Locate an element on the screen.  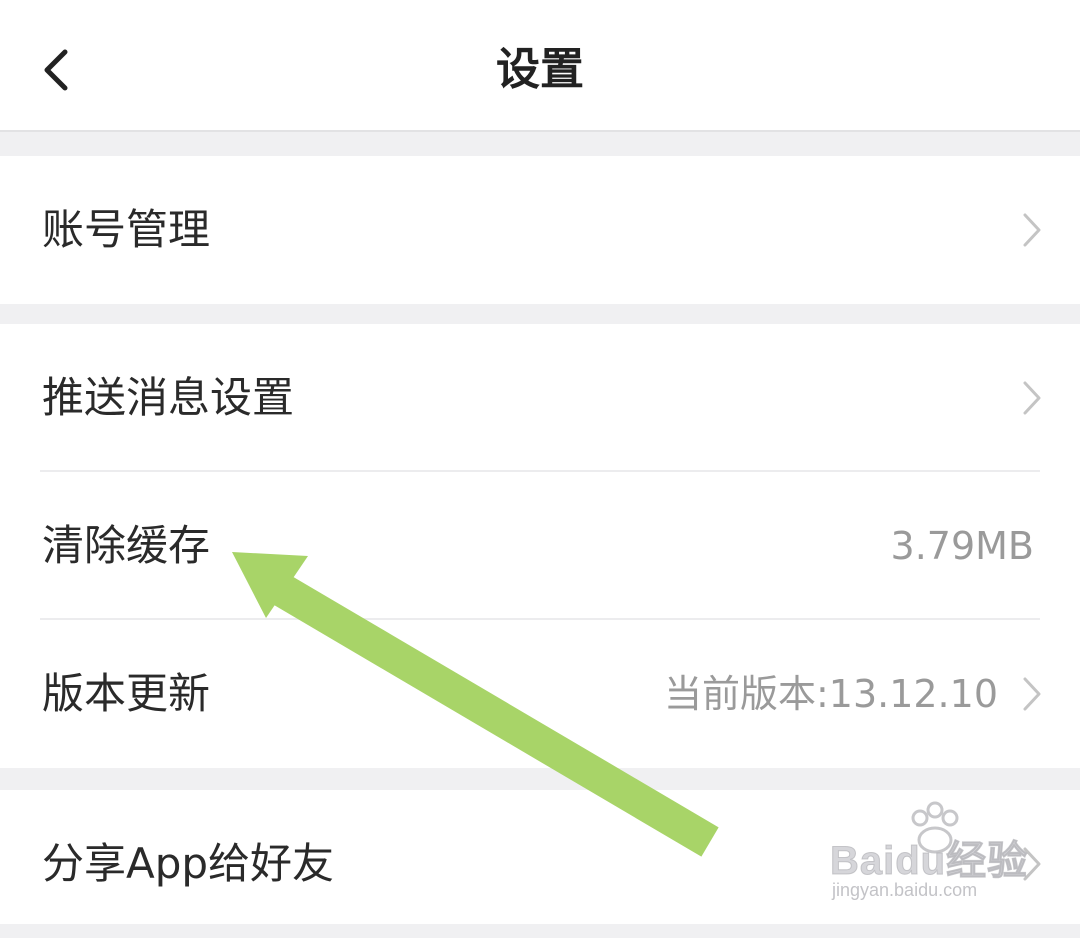
top-bar: 设置 is located at coordinates (540, 66).